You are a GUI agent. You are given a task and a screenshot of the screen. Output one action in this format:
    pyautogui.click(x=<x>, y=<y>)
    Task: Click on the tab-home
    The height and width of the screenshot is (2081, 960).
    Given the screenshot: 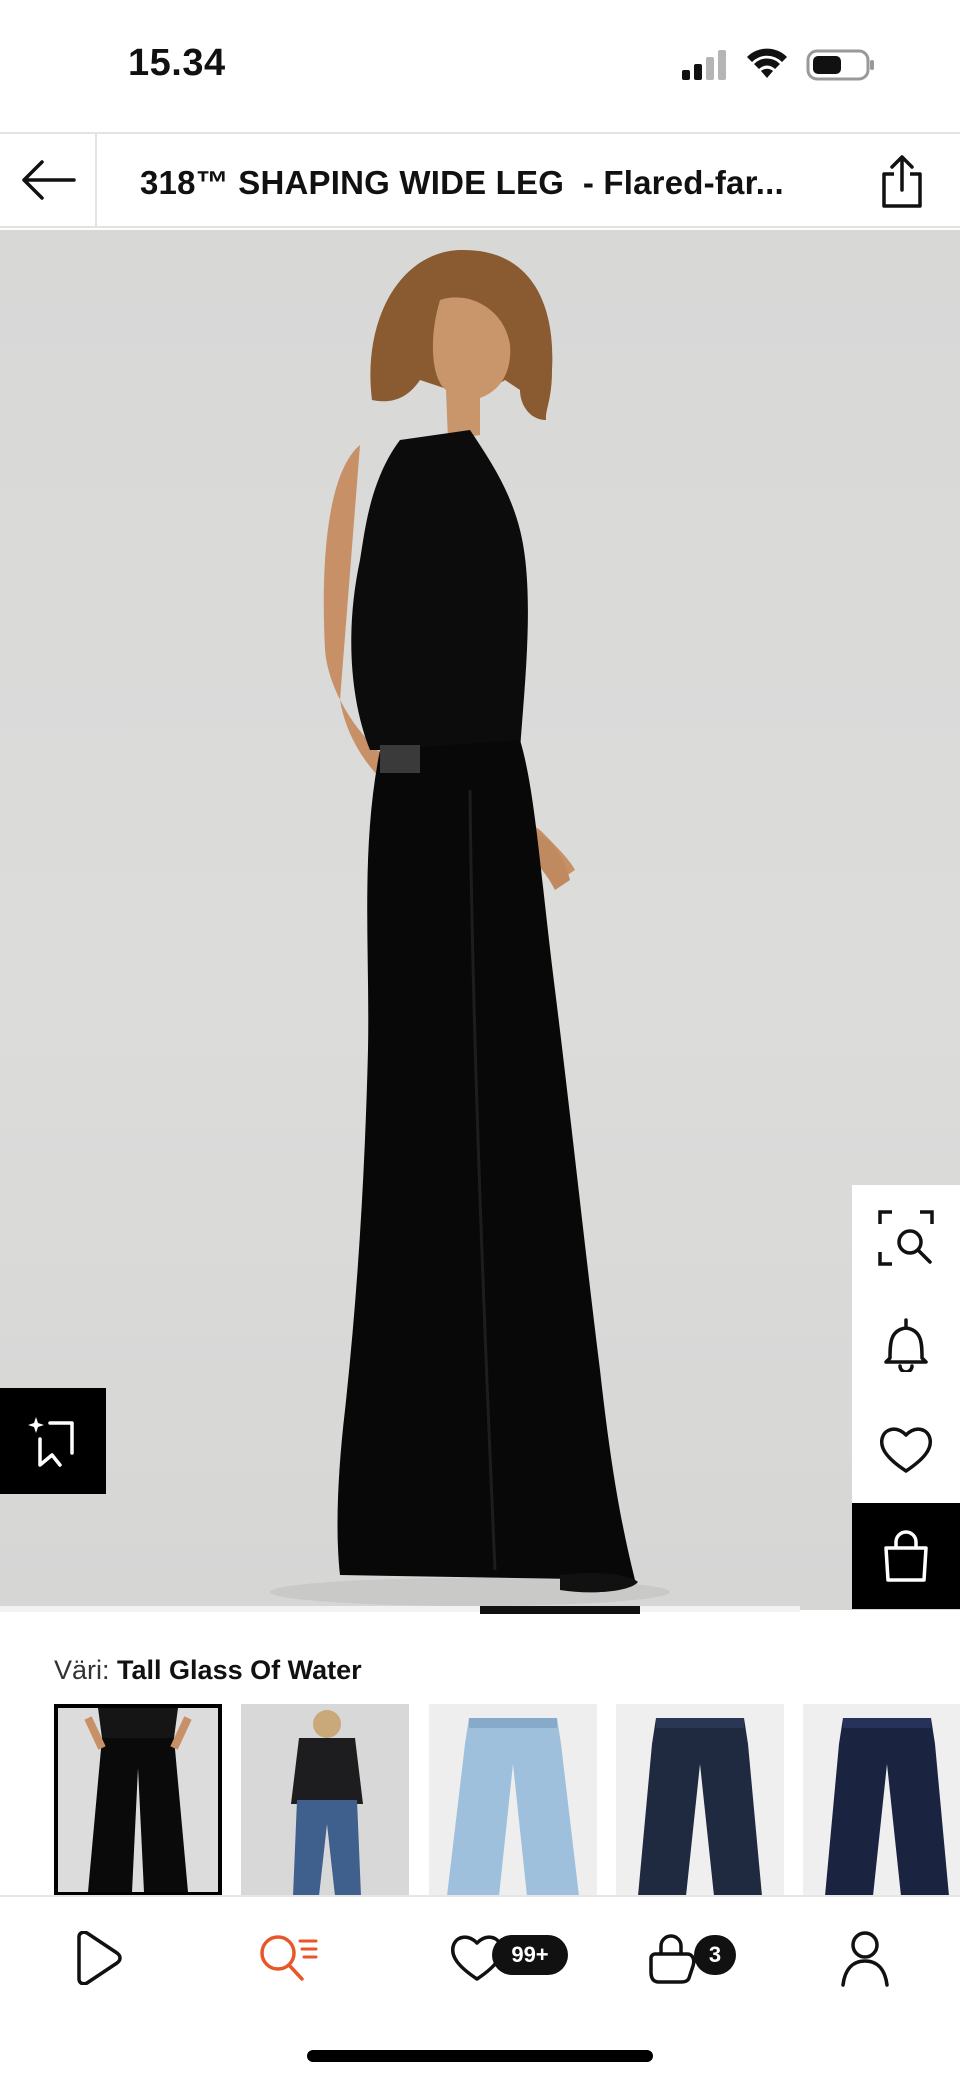 What is the action you would take?
    pyautogui.click(x=97, y=1958)
    